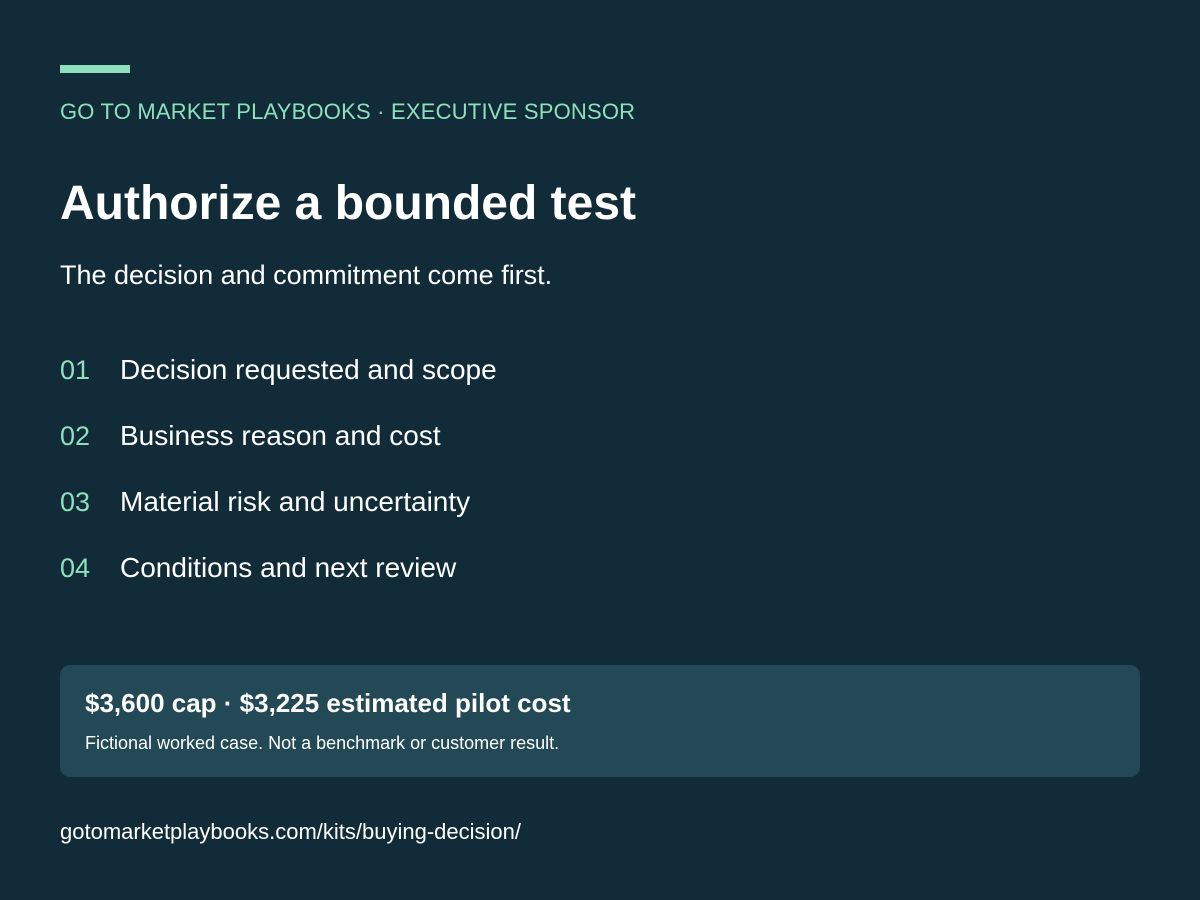 The width and height of the screenshot is (1200, 900). Describe the element at coordinates (75, 567) in the screenshot. I see `step-number: 04` at that location.